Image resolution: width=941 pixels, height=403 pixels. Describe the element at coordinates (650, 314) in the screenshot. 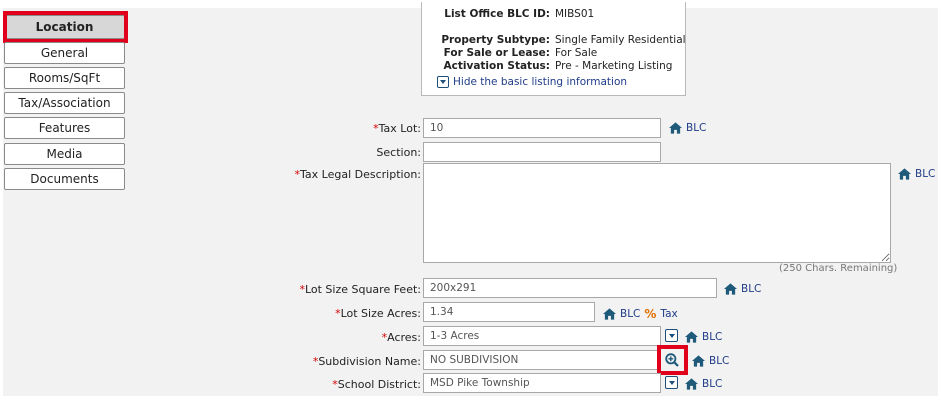

I see `percent-icon: %` at that location.